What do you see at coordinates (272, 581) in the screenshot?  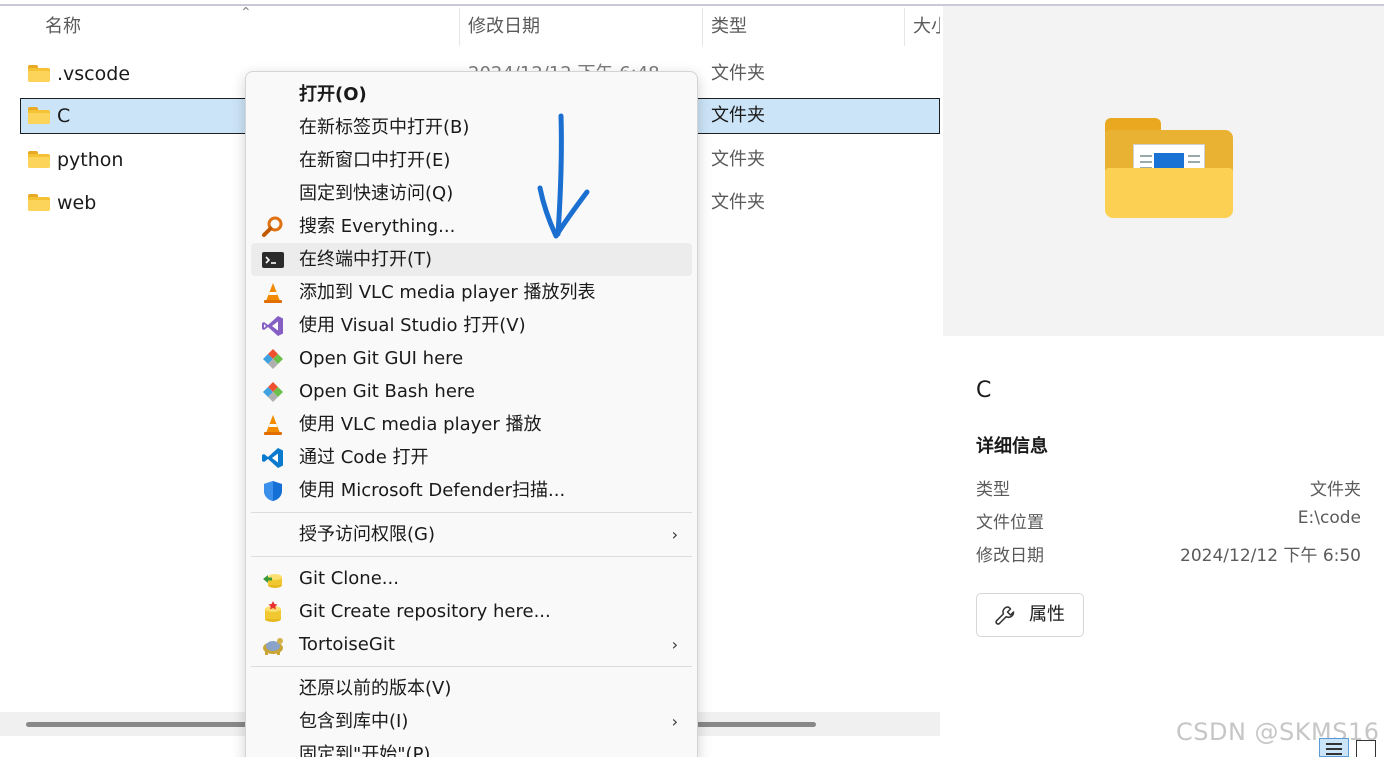 I see `git-clone-icon` at bounding box center [272, 581].